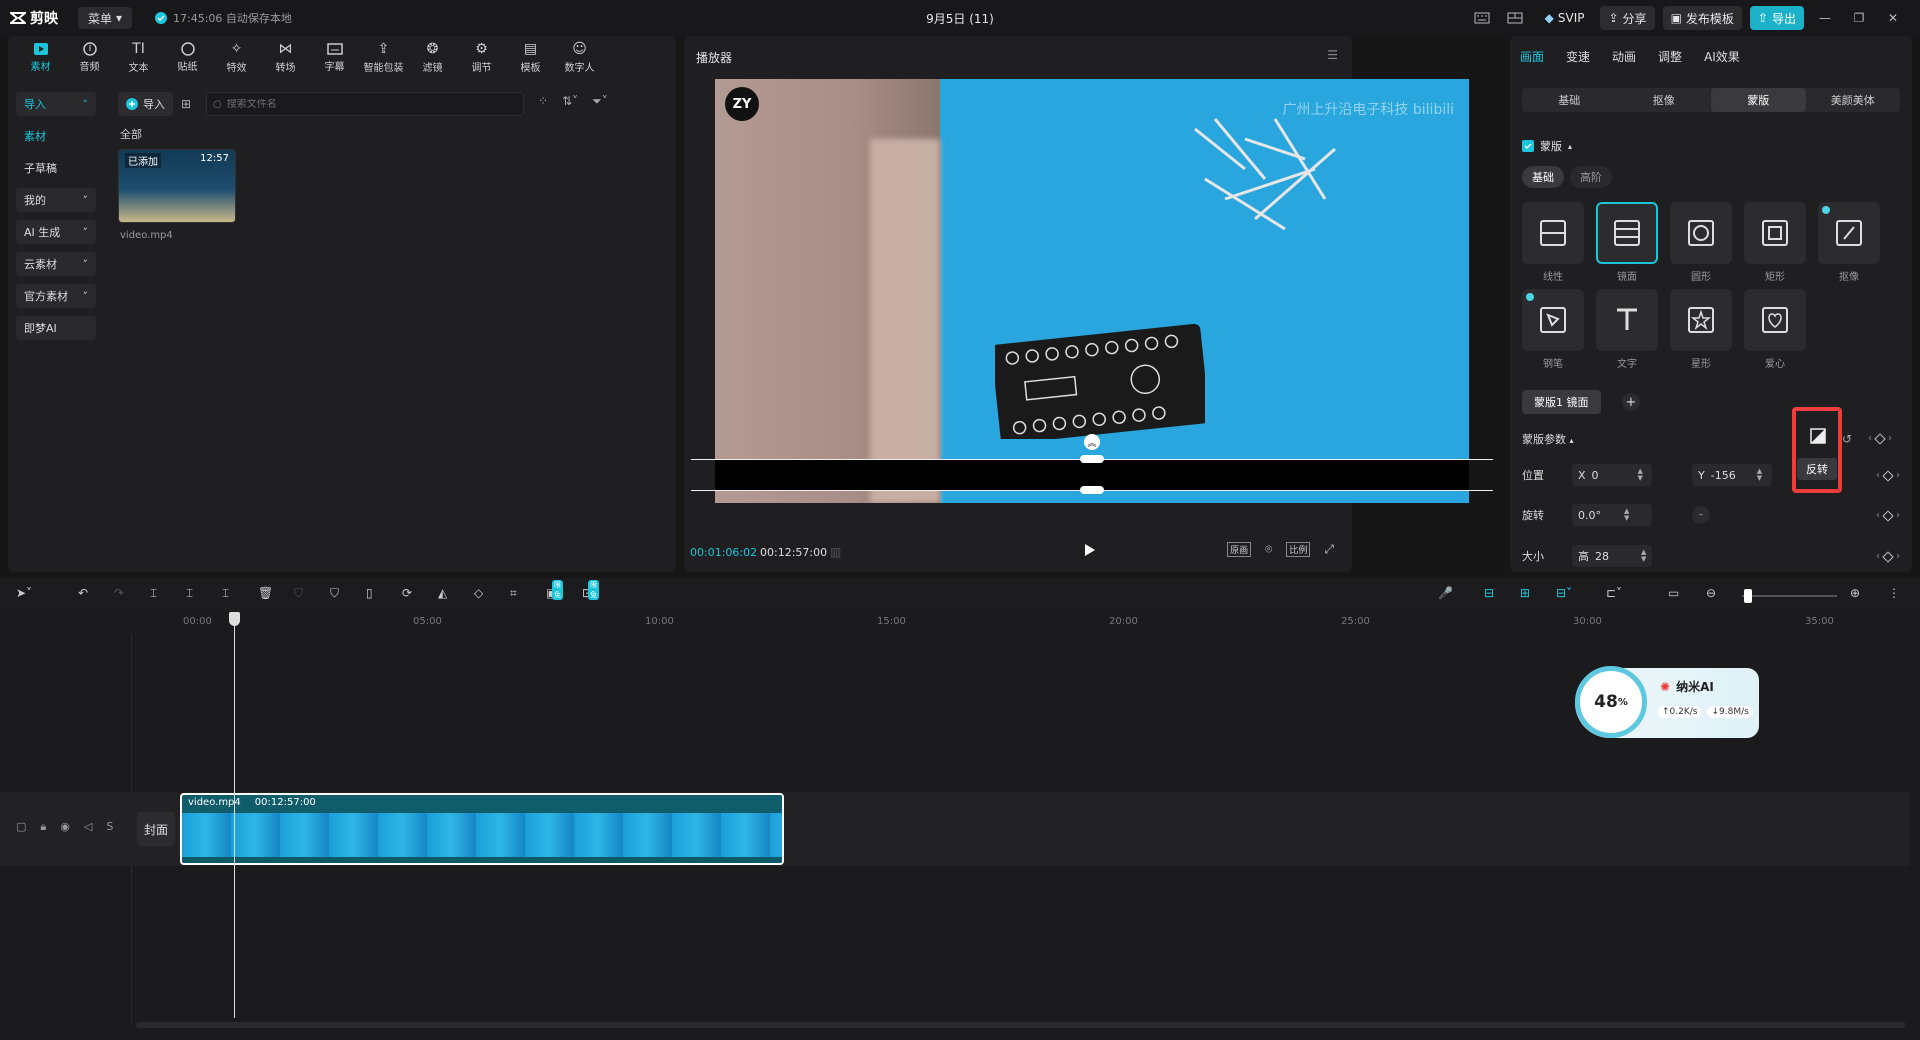  What do you see at coordinates (1525, 593) in the screenshot?
I see `auto-snap-icon: ⊞` at bounding box center [1525, 593].